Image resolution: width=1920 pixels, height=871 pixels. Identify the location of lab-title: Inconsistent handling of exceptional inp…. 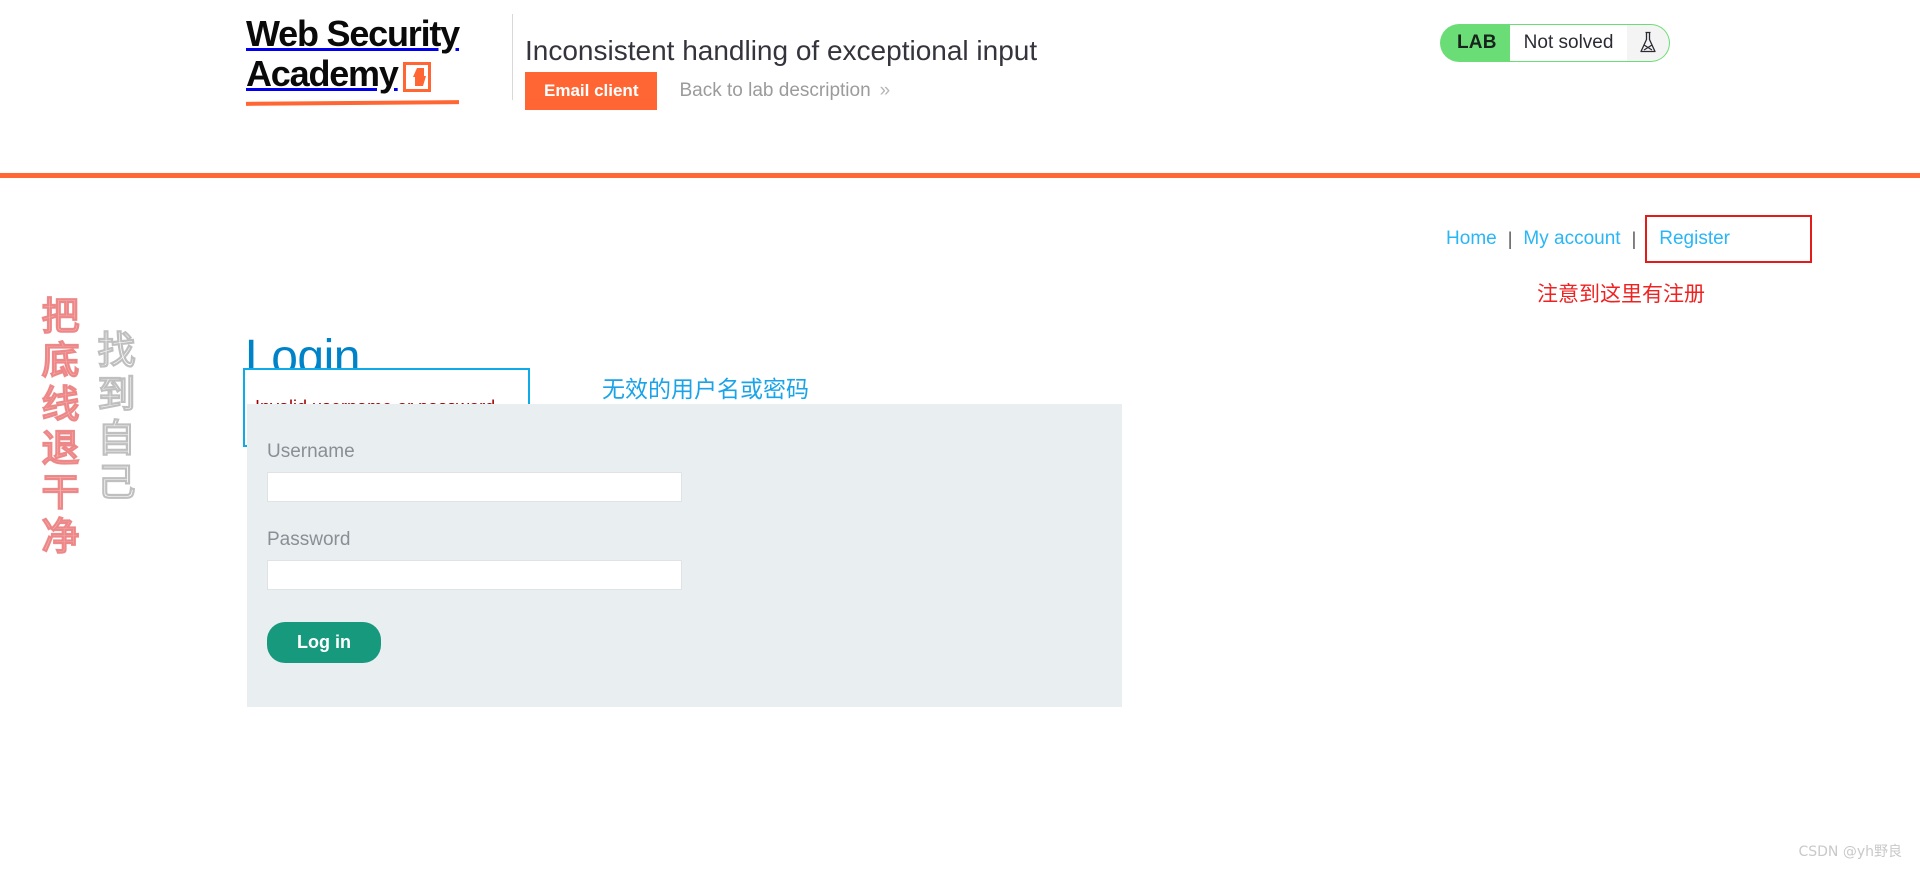
(781, 50).